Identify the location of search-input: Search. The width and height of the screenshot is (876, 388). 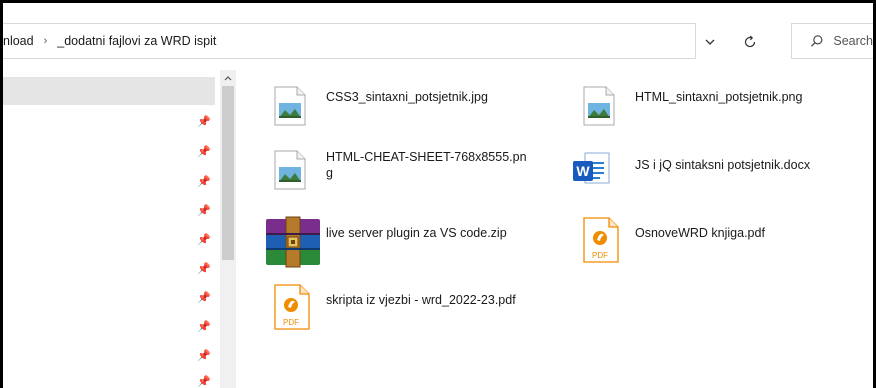
(853, 41).